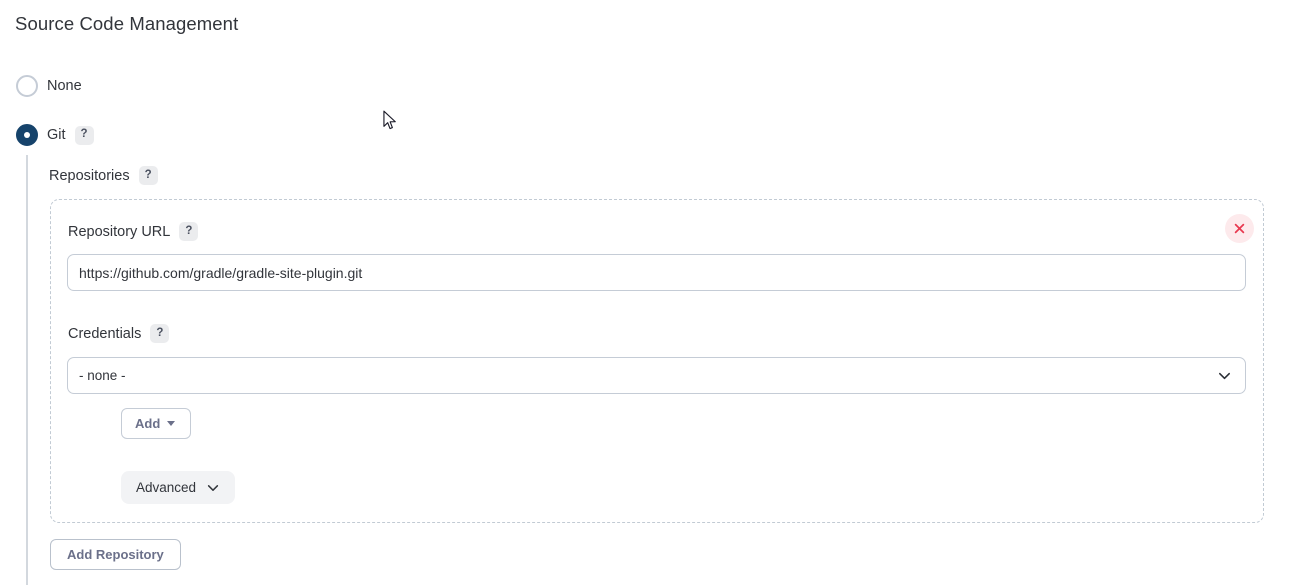  What do you see at coordinates (89, 175) in the screenshot?
I see `repositories-label: Repositories` at bounding box center [89, 175].